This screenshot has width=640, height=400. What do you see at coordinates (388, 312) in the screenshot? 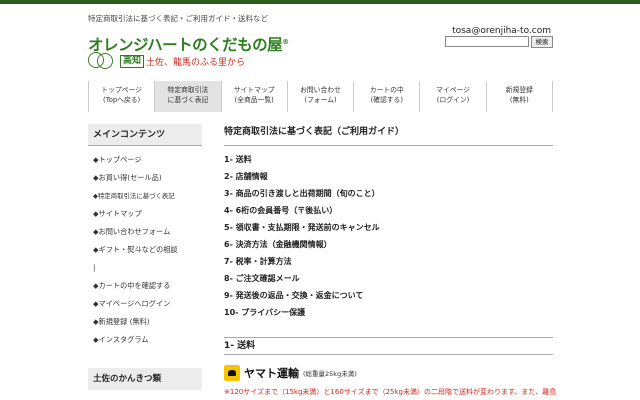
I see `toc-item-privacy: 10- プライバシー保護` at bounding box center [388, 312].